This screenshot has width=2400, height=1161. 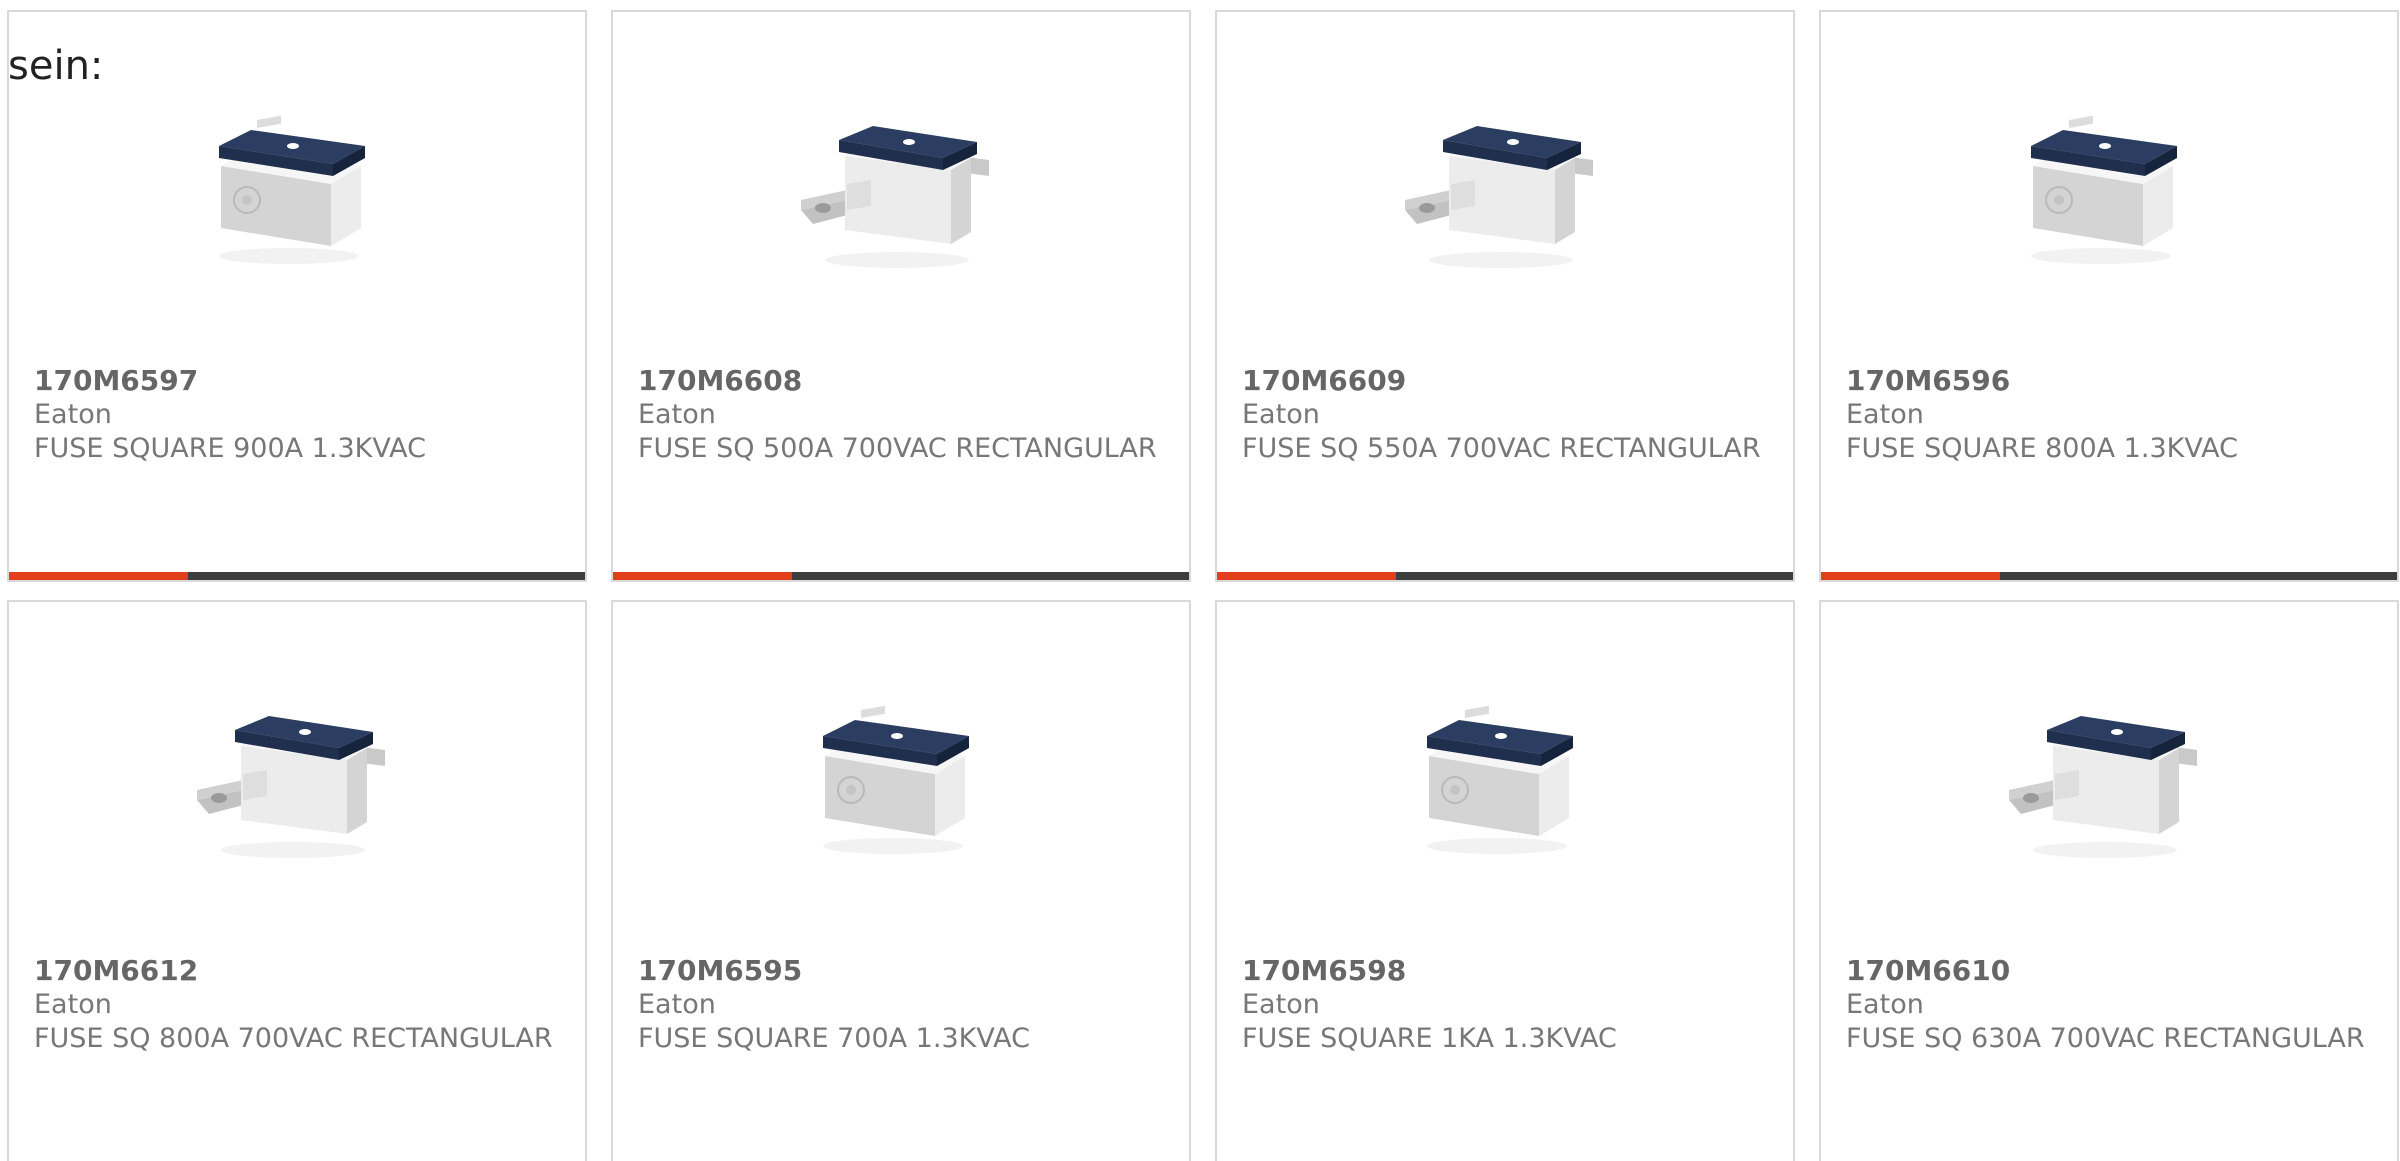 What do you see at coordinates (1324, 971) in the screenshot?
I see `product-part-number: 170M6598` at bounding box center [1324, 971].